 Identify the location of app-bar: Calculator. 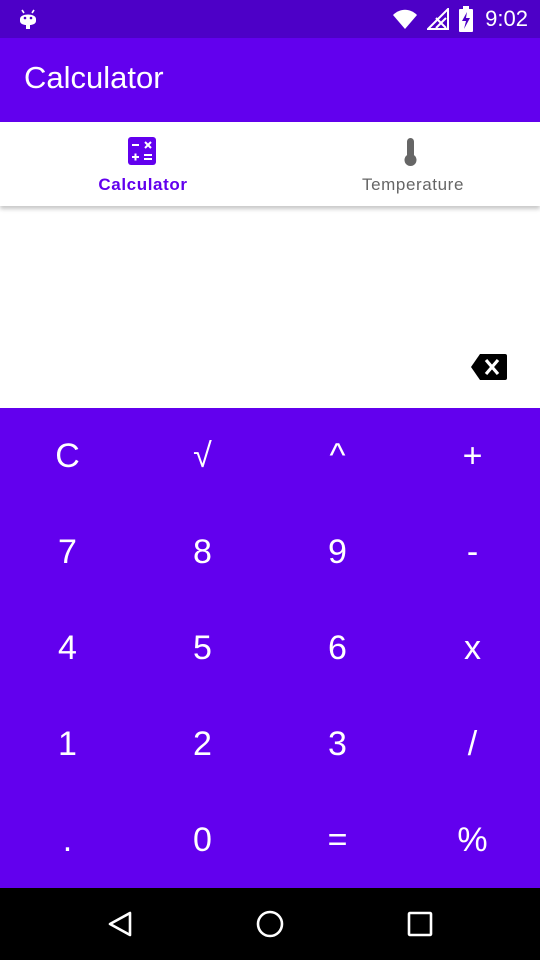
(270, 80).